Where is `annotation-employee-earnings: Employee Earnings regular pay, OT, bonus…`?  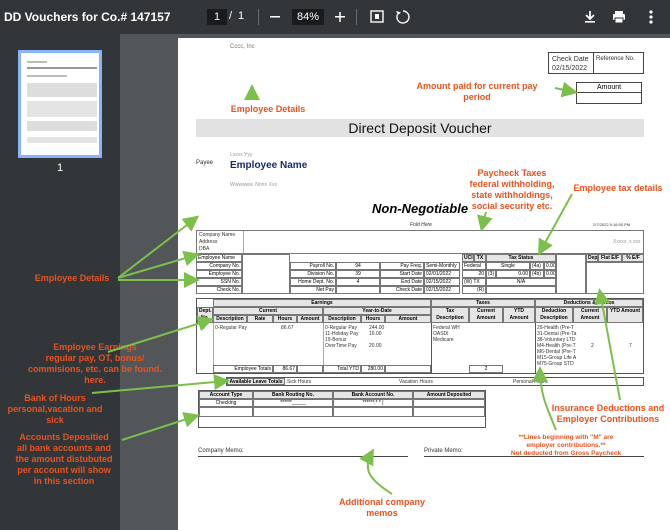 annotation-employee-earnings: Employee Earnings regular pay, OT, bonus… is located at coordinates (95, 363).